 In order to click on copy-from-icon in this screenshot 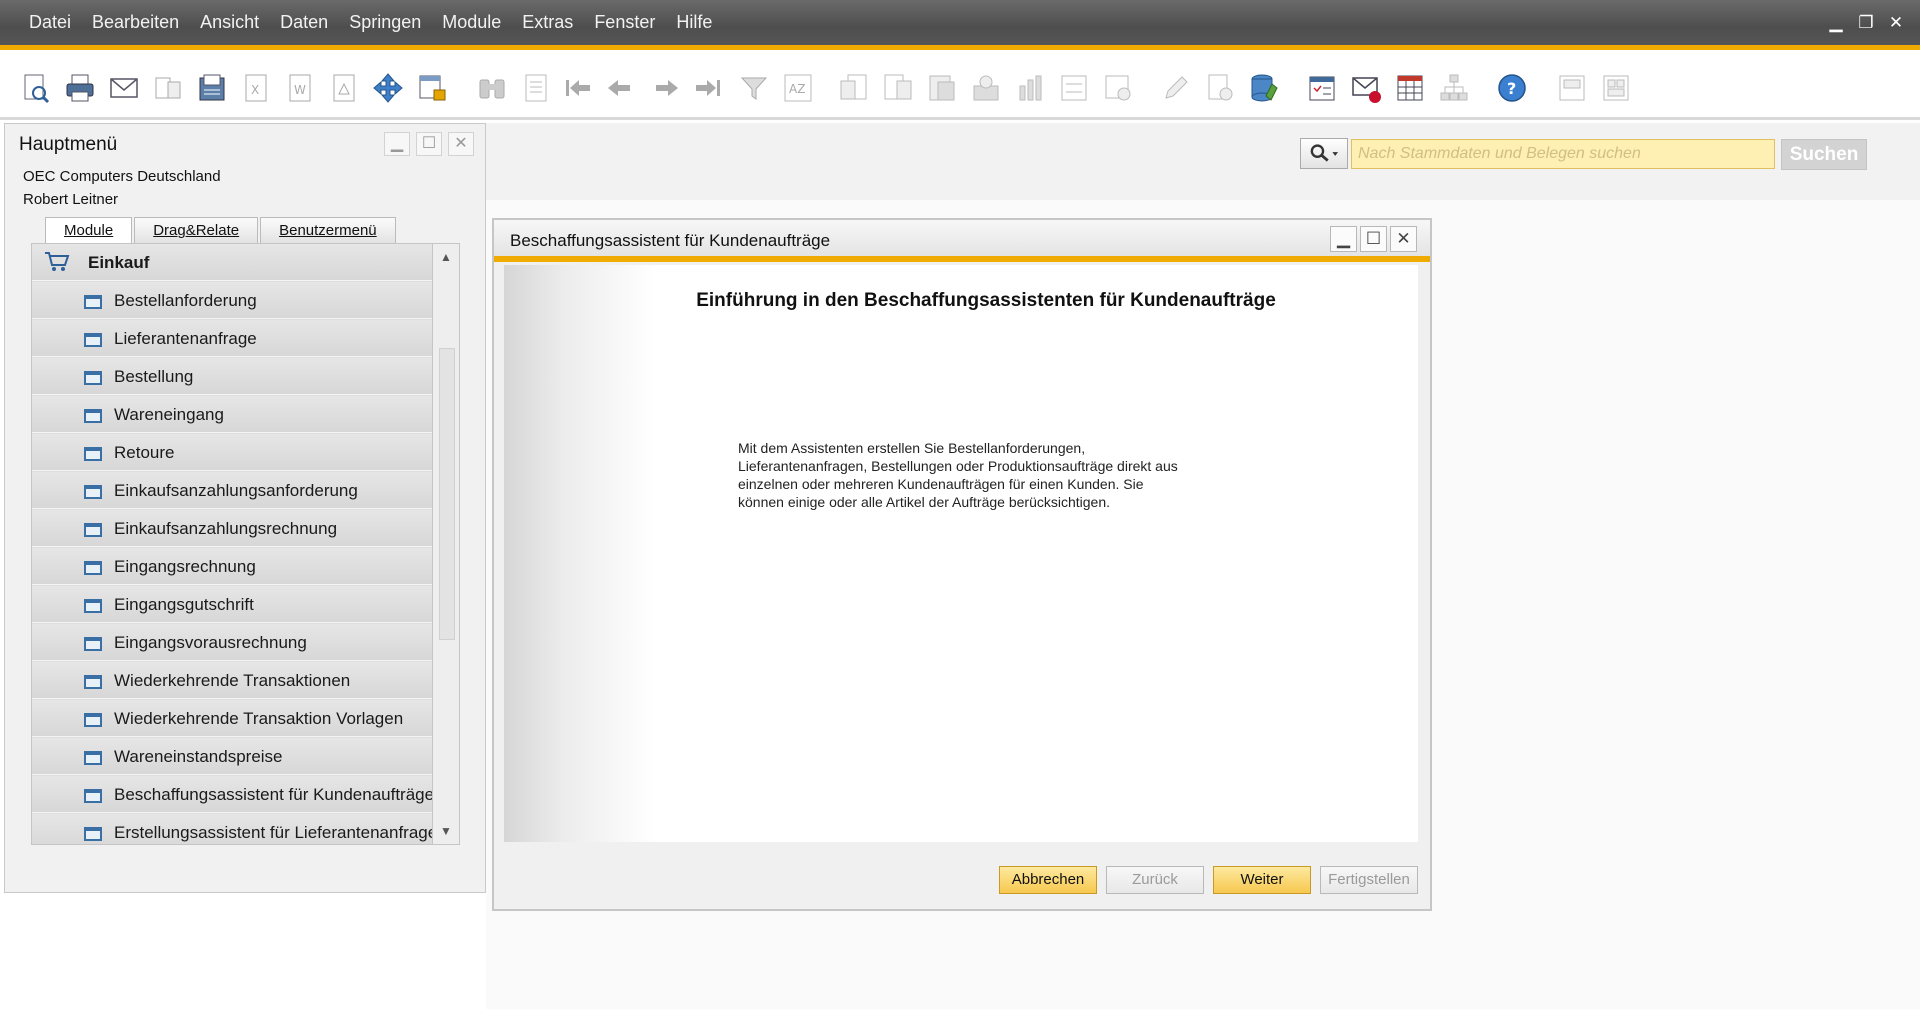, I will do `click(854, 88)`.